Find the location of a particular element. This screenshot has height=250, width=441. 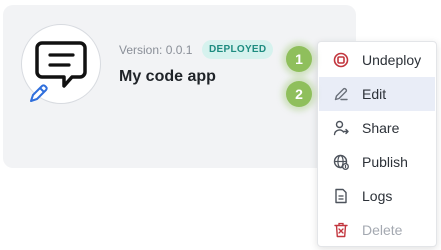

delete-icon is located at coordinates (341, 230).